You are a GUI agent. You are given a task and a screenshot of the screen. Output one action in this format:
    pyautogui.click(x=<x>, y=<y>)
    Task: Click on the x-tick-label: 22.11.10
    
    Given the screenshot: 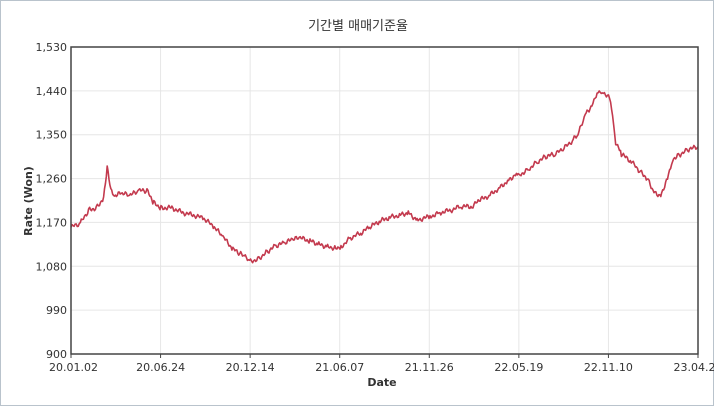 What is the action you would take?
    pyautogui.click(x=608, y=367)
    